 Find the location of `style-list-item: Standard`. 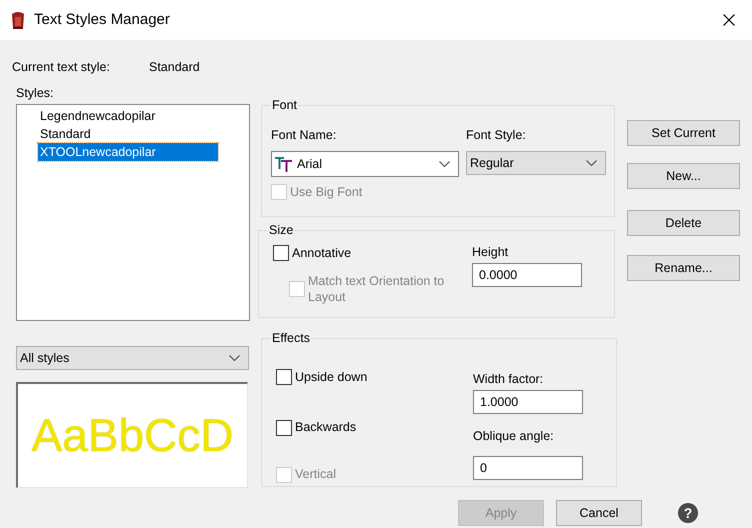

style-list-item: Standard is located at coordinates (128, 134).